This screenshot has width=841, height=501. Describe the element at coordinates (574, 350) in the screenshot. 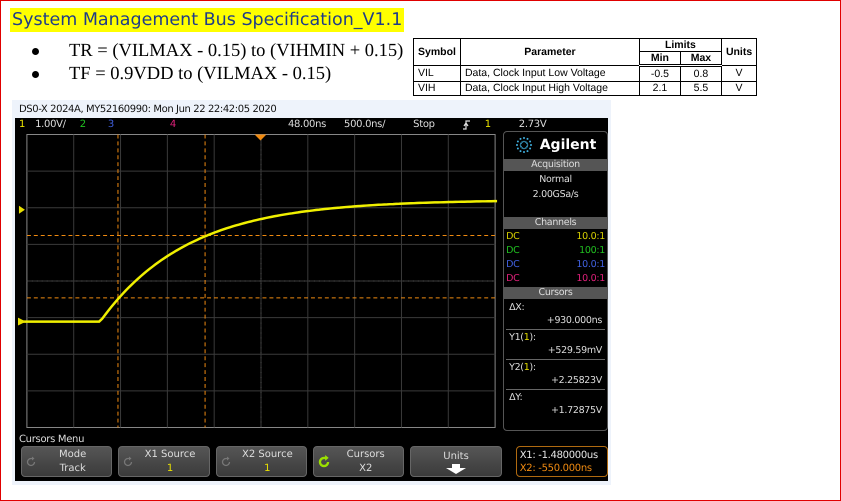

I see `cursor-value: +529.59mV` at that location.